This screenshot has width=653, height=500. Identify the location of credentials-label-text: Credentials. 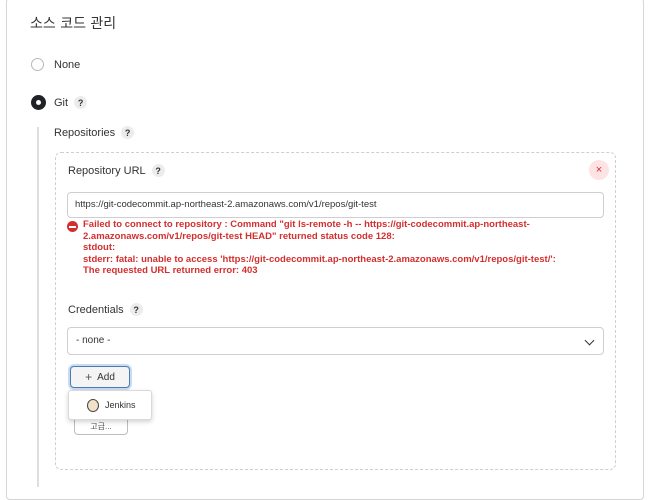
(96, 309).